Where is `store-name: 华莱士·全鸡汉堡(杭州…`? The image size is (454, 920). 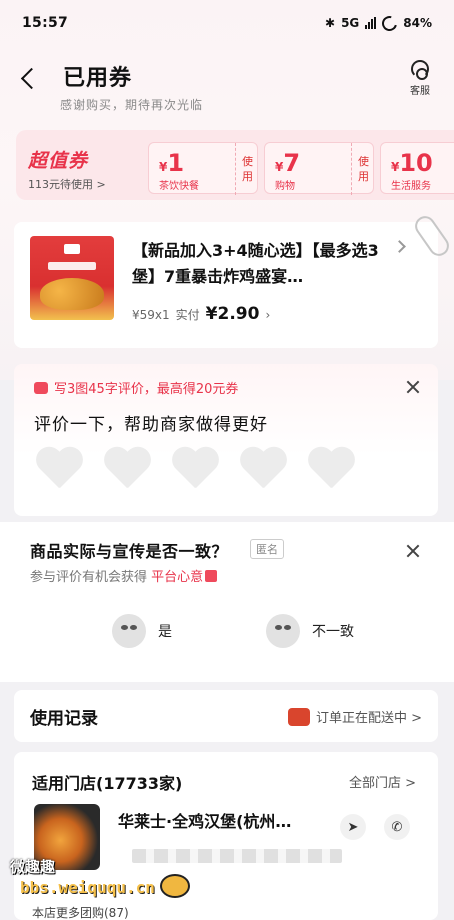
store-name: 华莱士·全鸡汉堡(杭州… is located at coordinates (204, 820).